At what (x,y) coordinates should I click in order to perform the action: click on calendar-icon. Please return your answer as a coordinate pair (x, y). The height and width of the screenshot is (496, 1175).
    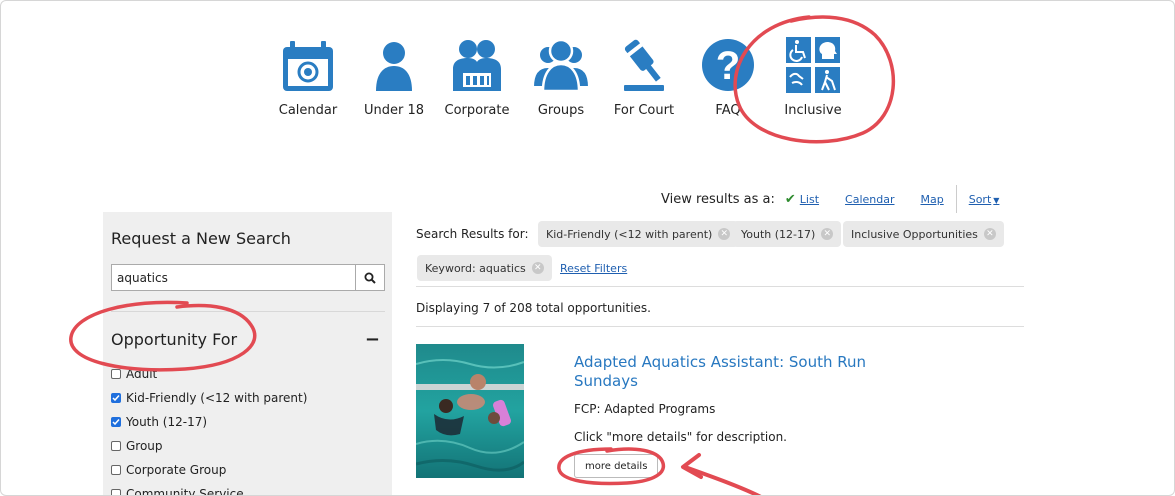
    Looking at the image, I should click on (308, 66).